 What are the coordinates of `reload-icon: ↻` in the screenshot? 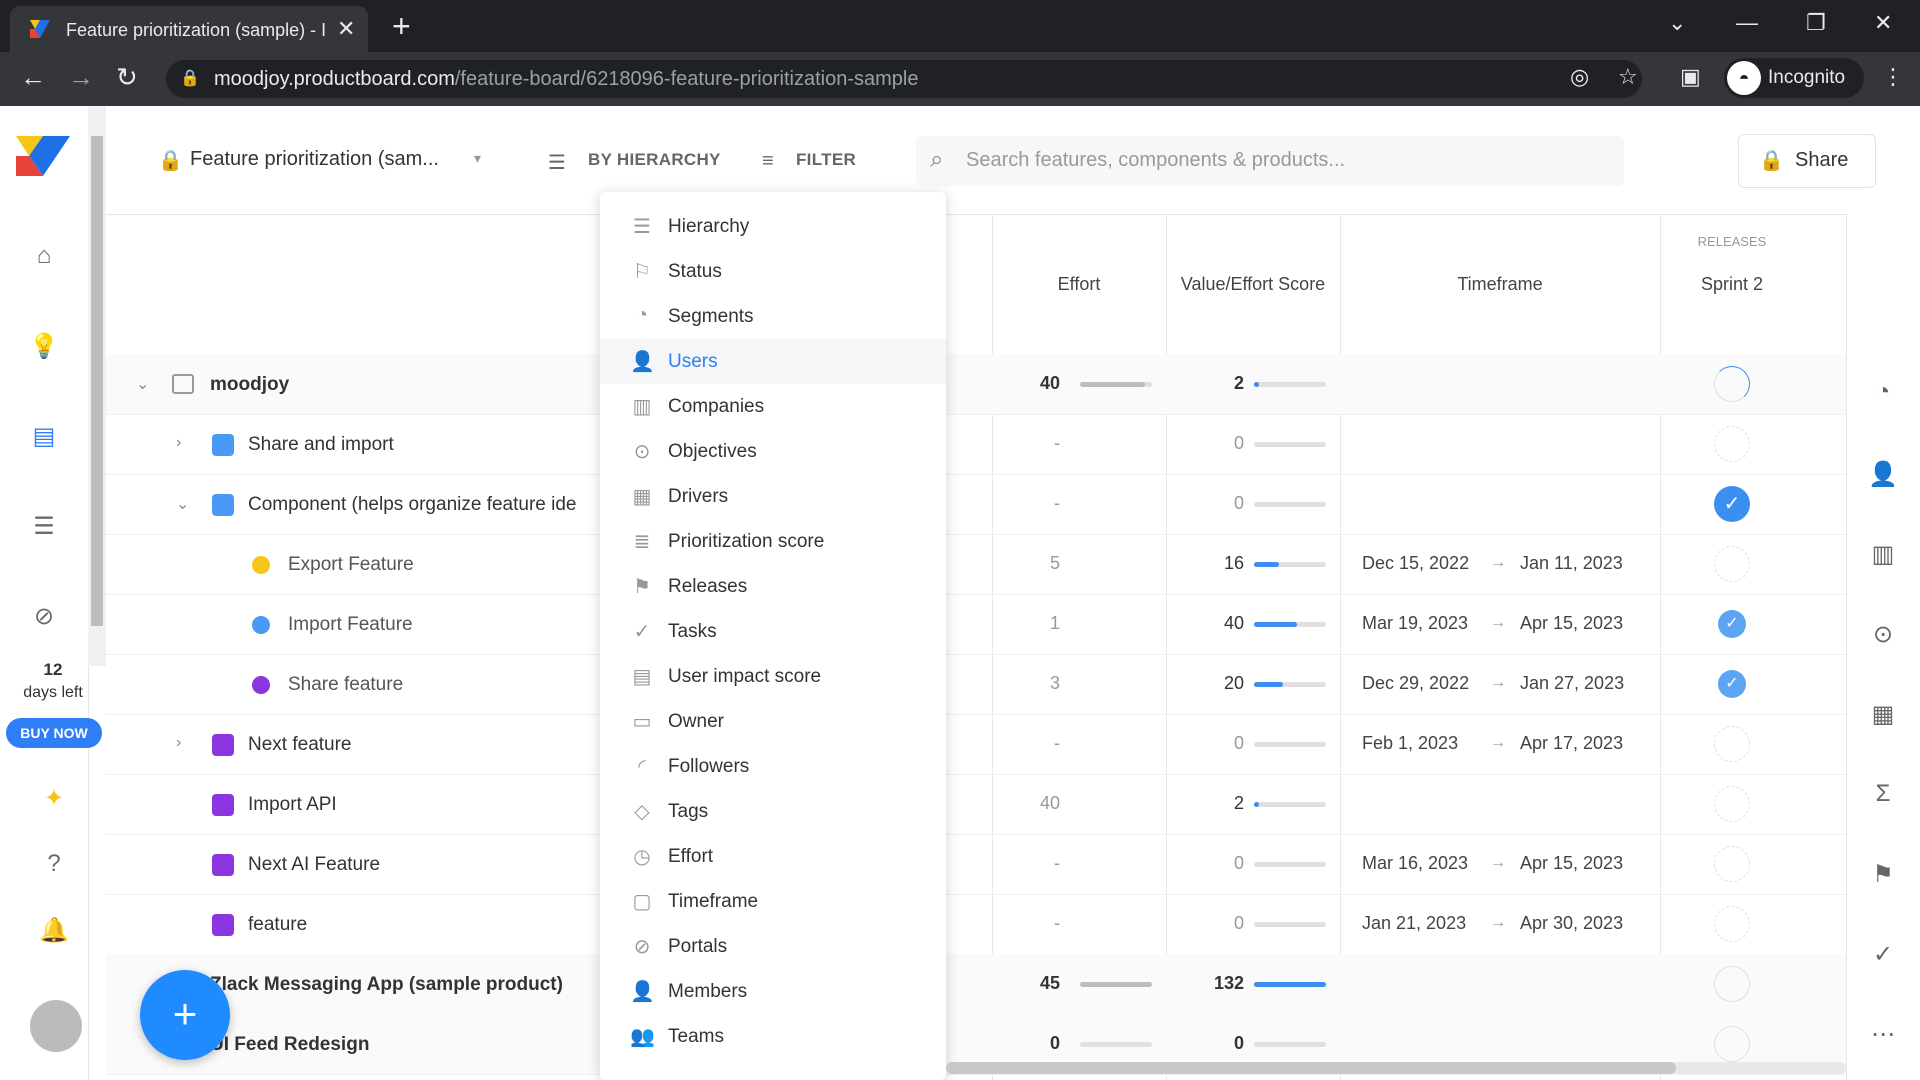 It's located at (127, 77).